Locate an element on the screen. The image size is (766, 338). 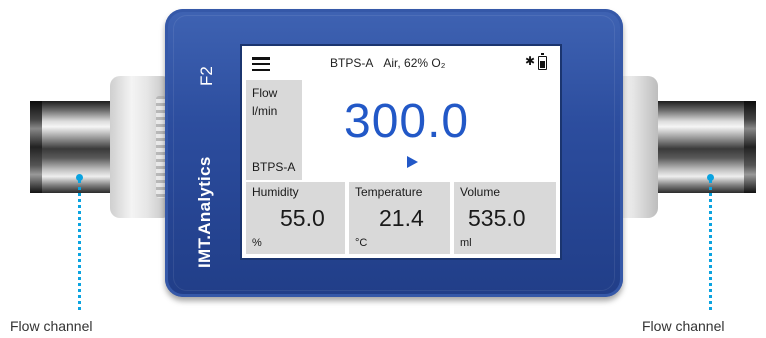
status-gas: Air, 62% O₂ is located at coordinates (414, 63).